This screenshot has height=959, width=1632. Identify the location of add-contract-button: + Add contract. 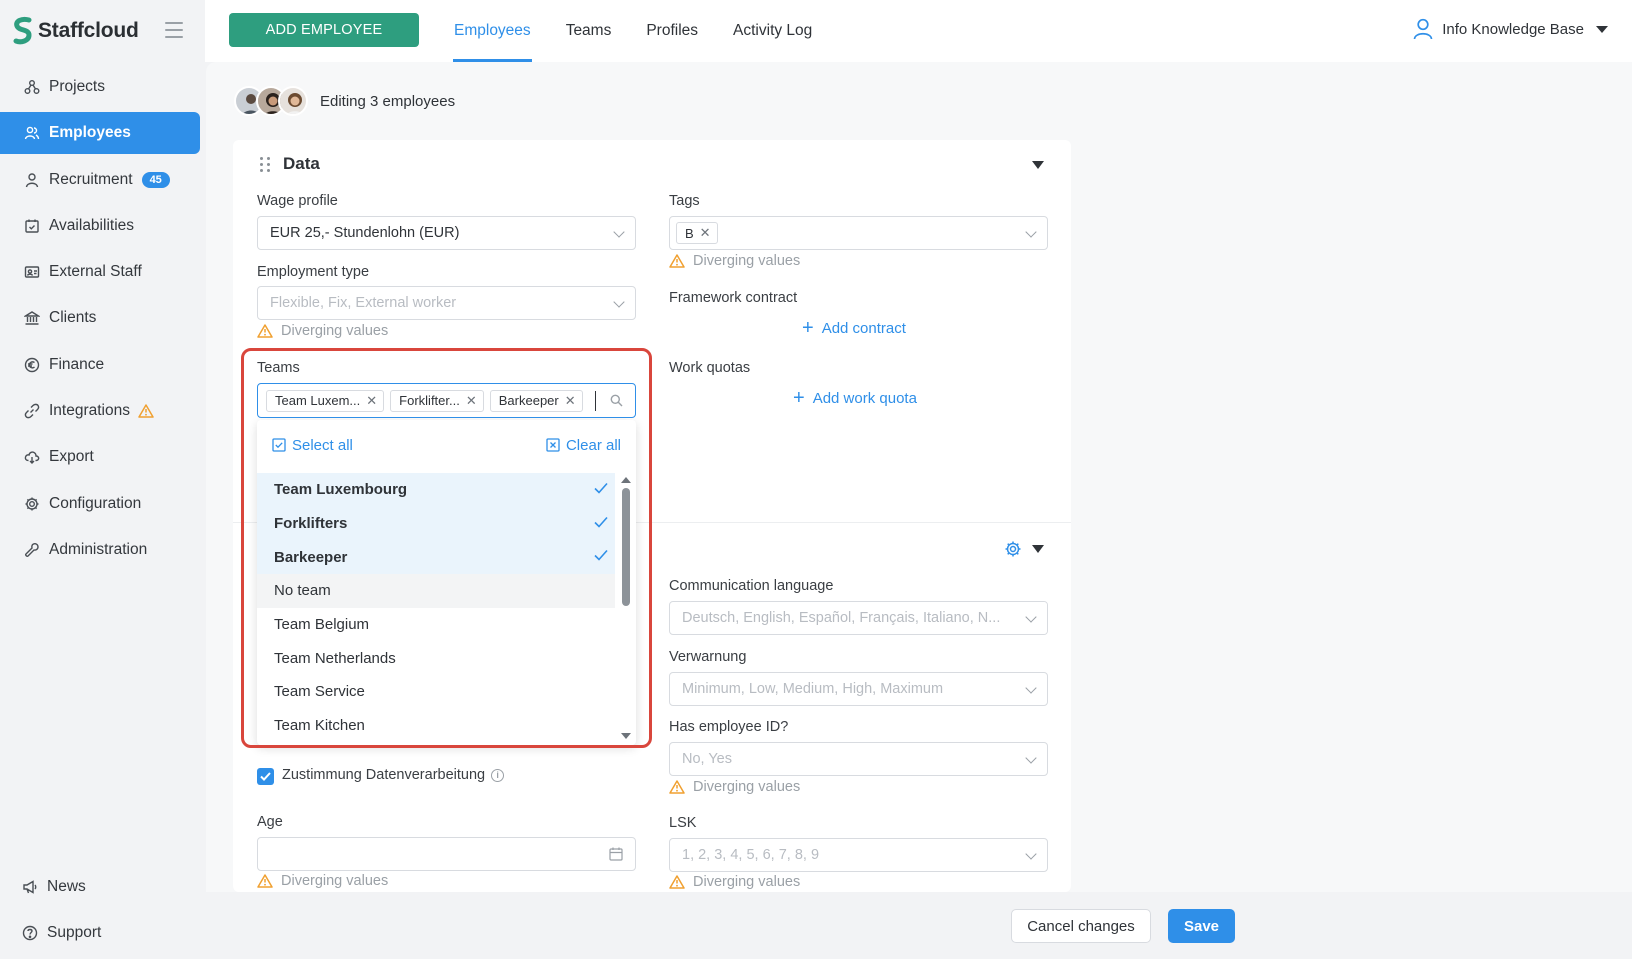
(854, 328).